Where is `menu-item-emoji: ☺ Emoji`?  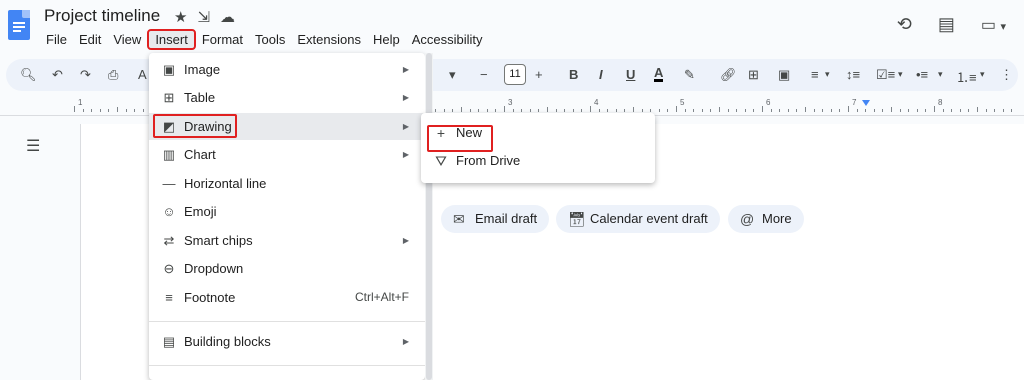
menu-item-emoji: ☺ Emoji is located at coordinates (287, 211).